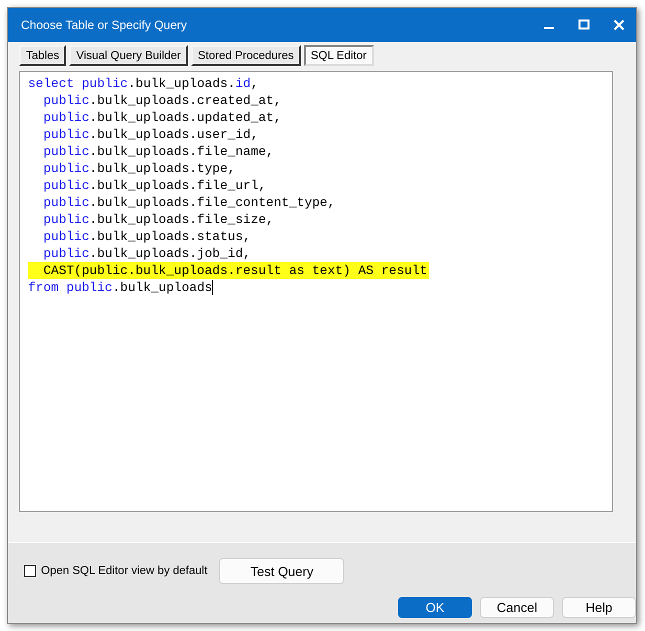  What do you see at coordinates (150, 134) in the screenshot?
I see `code-line: public.bulk_uploads.user_id,` at bounding box center [150, 134].